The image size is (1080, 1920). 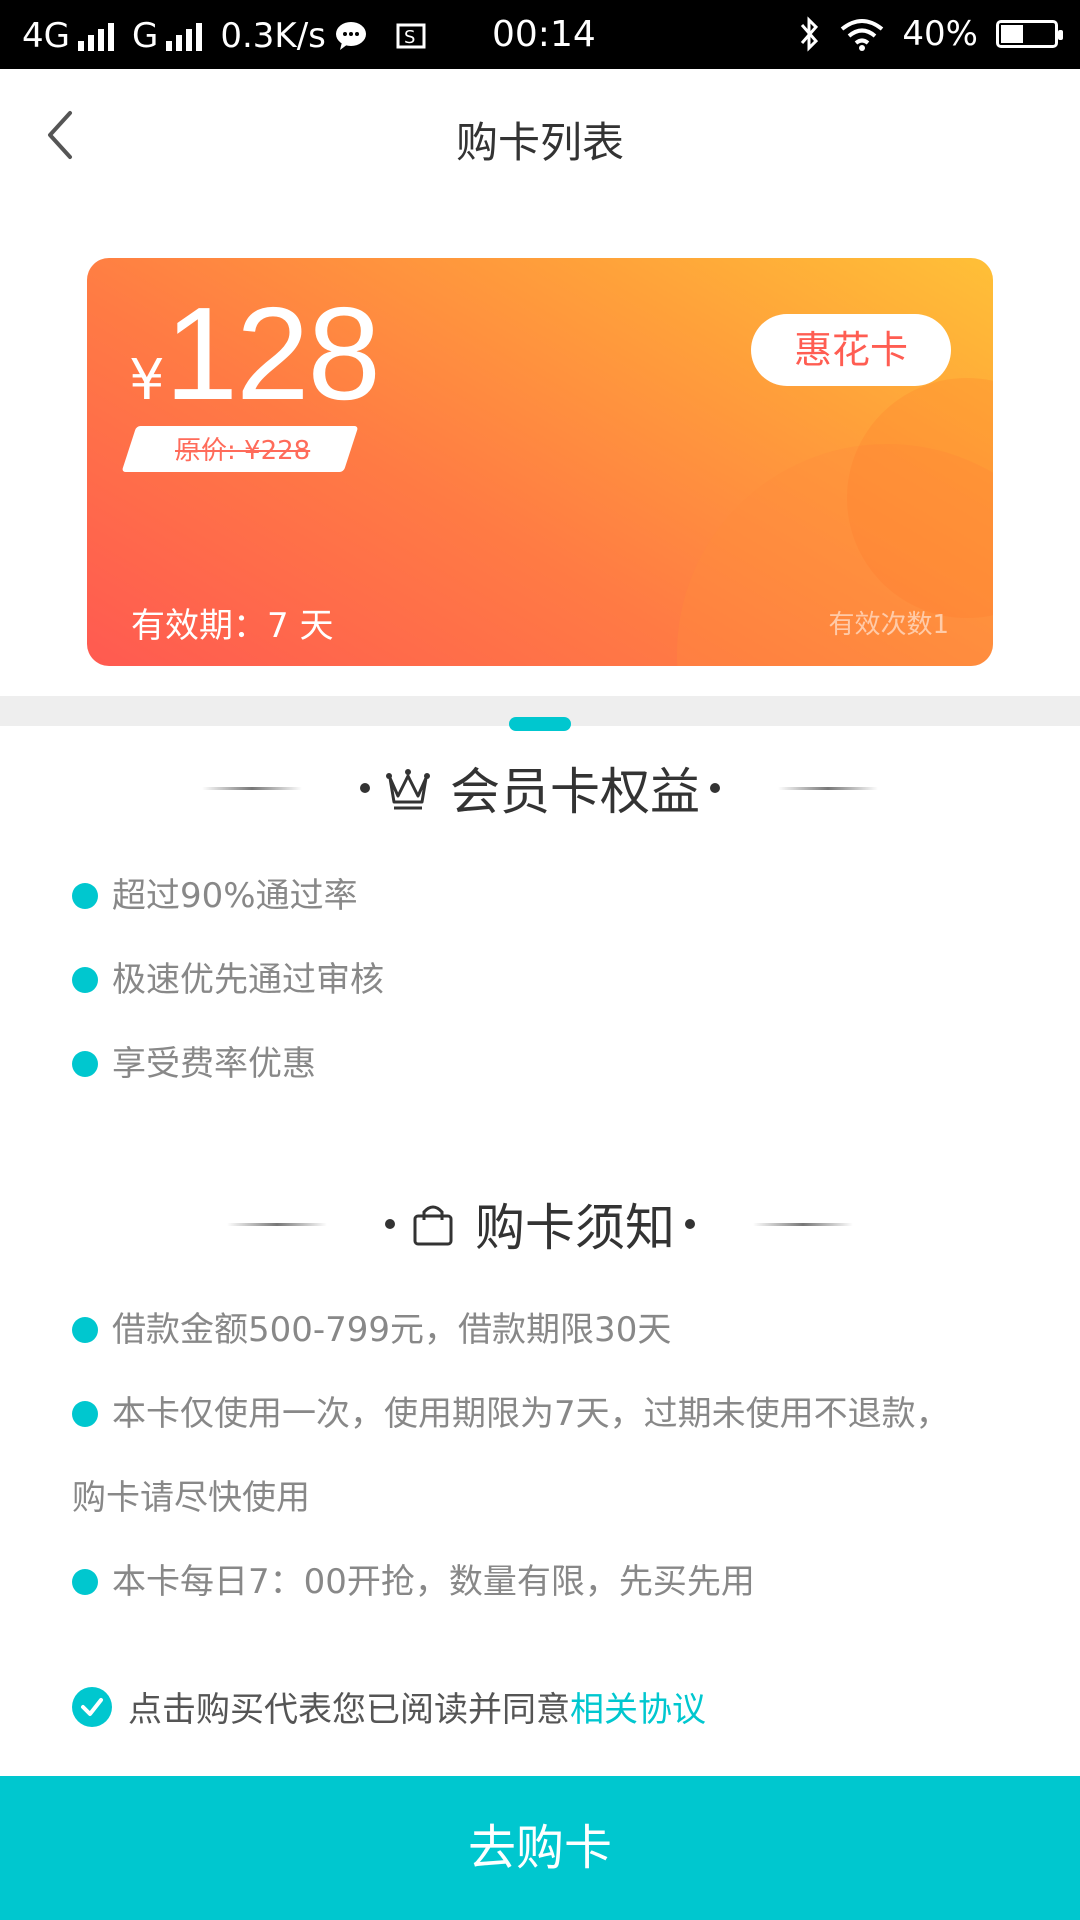 I want to click on status-left: 4G G 0.3K/s S, so click(x=226, y=36).